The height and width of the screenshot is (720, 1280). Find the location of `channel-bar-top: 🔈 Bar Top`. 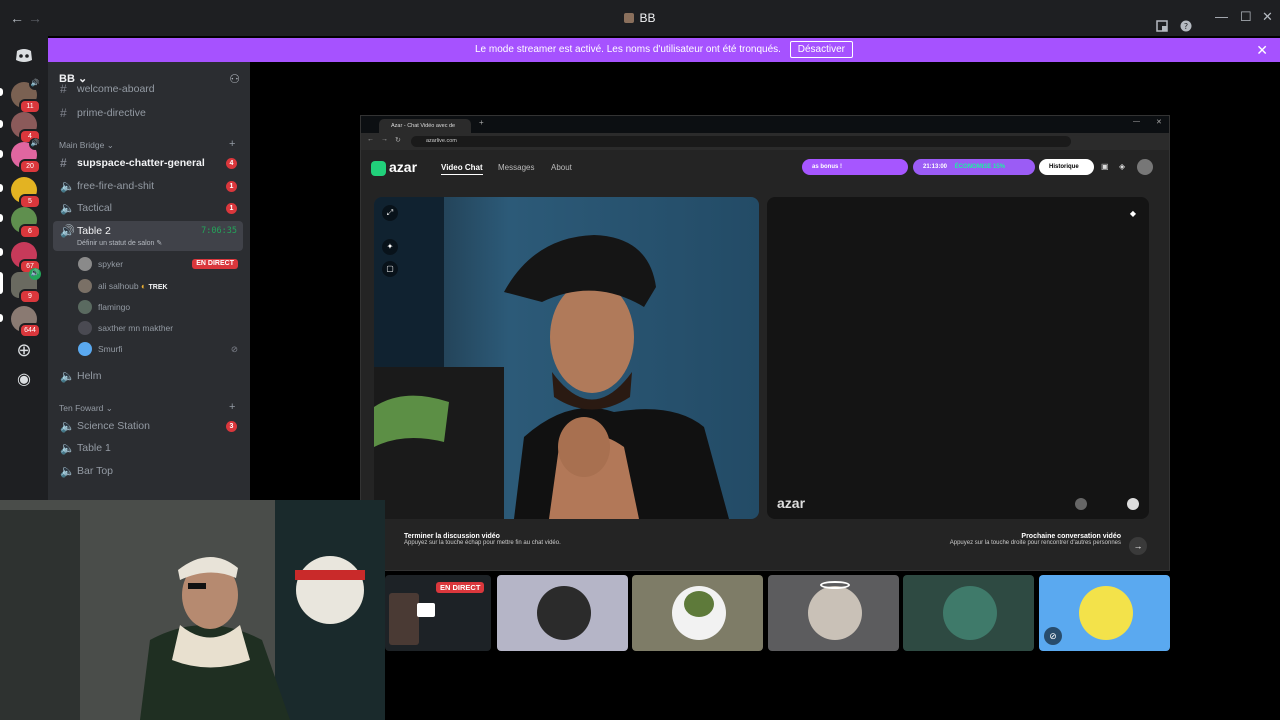

channel-bar-top: 🔈 Bar Top is located at coordinates (148, 471).